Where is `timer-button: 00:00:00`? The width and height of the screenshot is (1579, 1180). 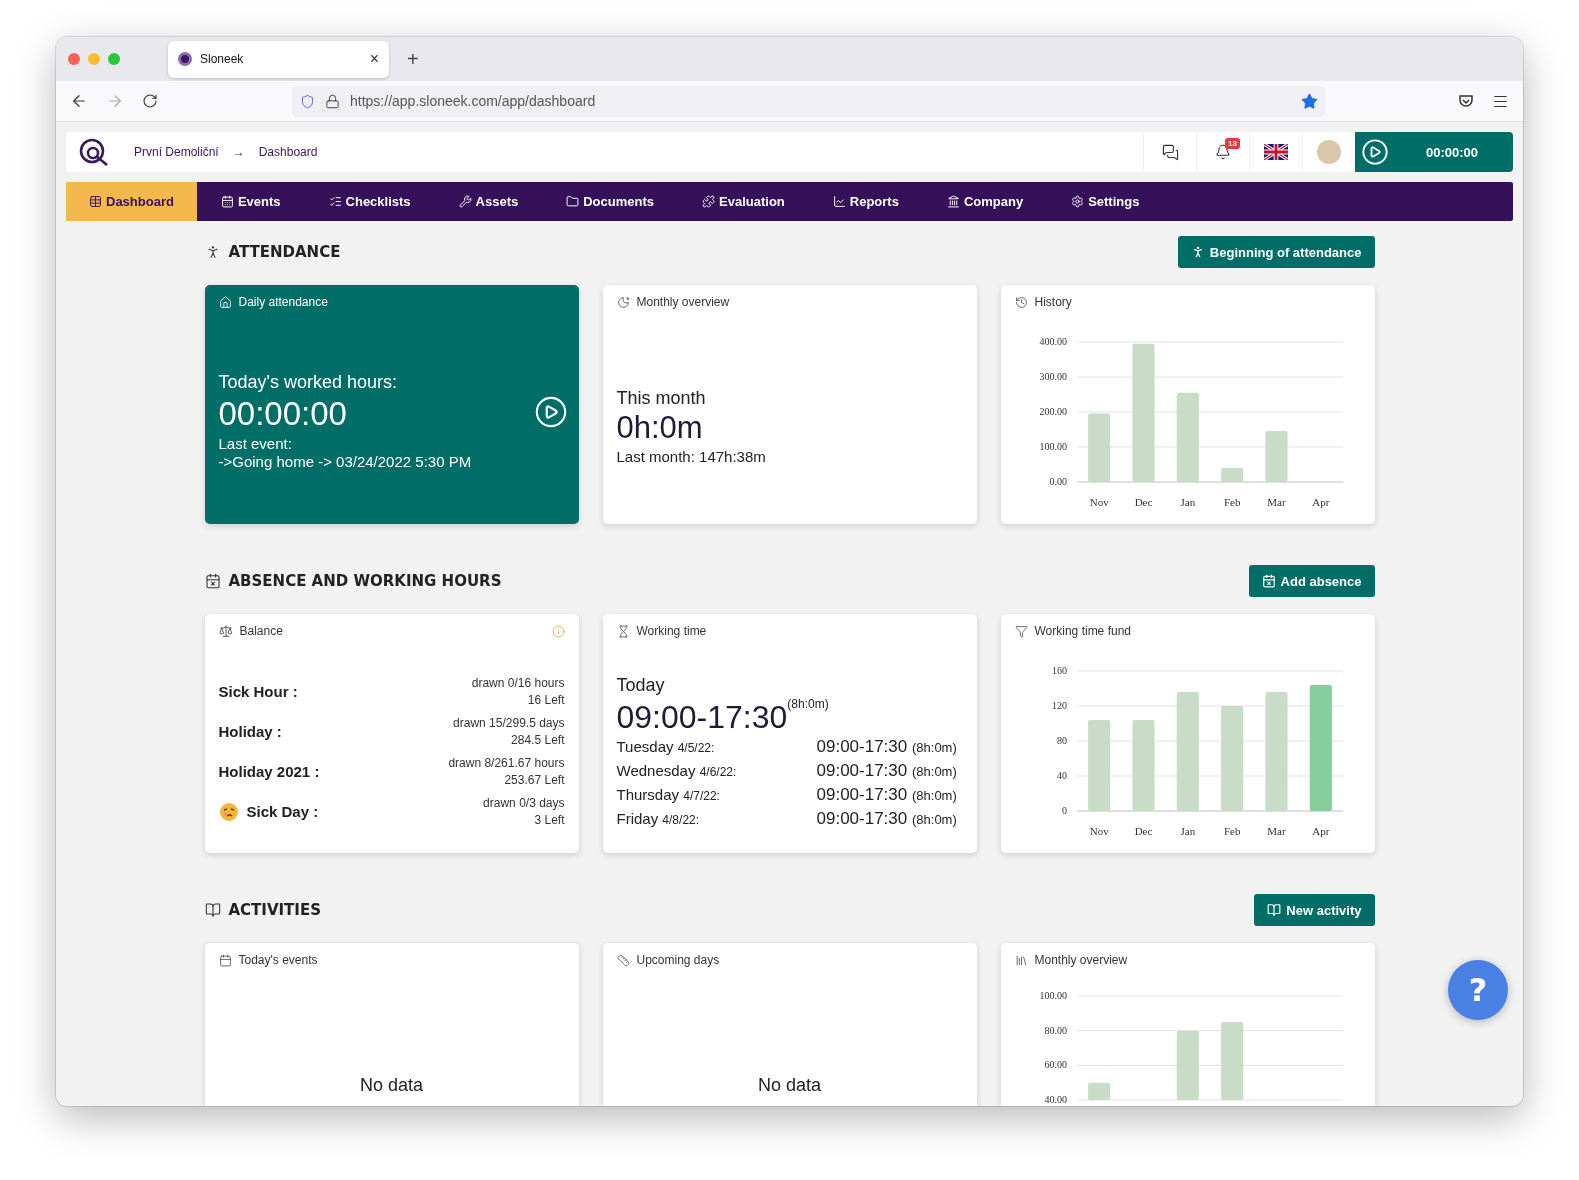
timer-button: 00:00:00 is located at coordinates (1434, 152).